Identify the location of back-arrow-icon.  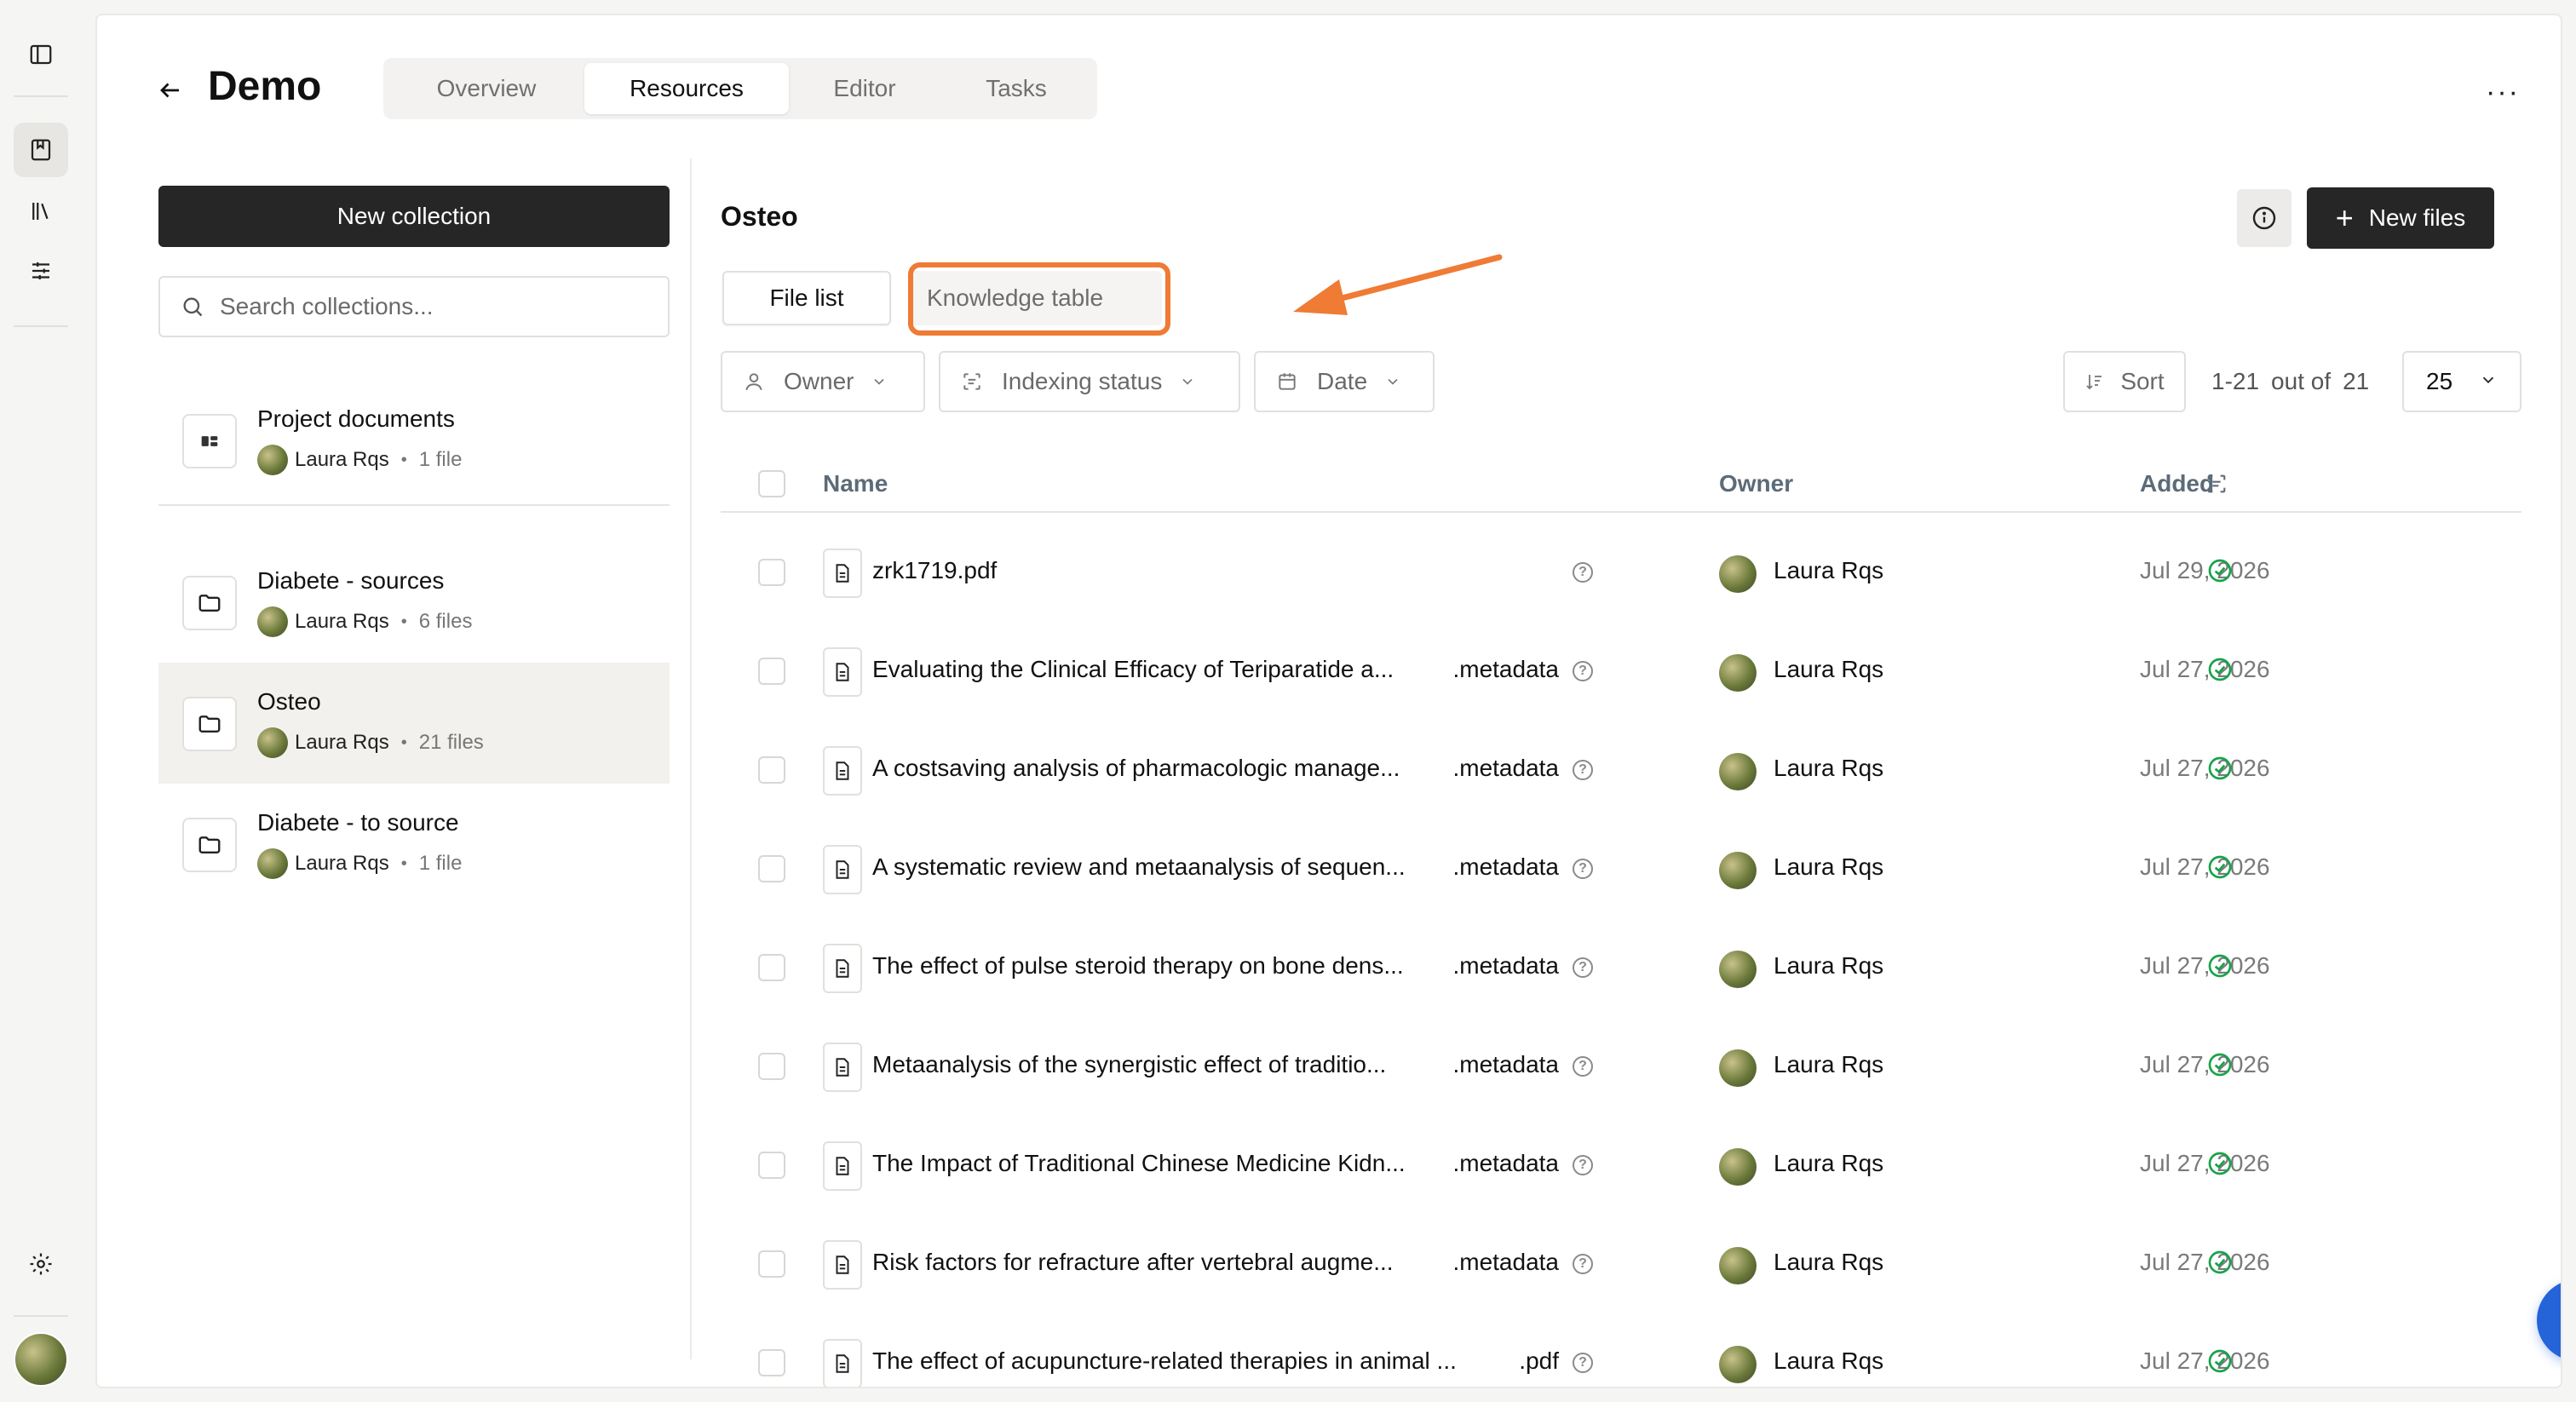
(170, 90).